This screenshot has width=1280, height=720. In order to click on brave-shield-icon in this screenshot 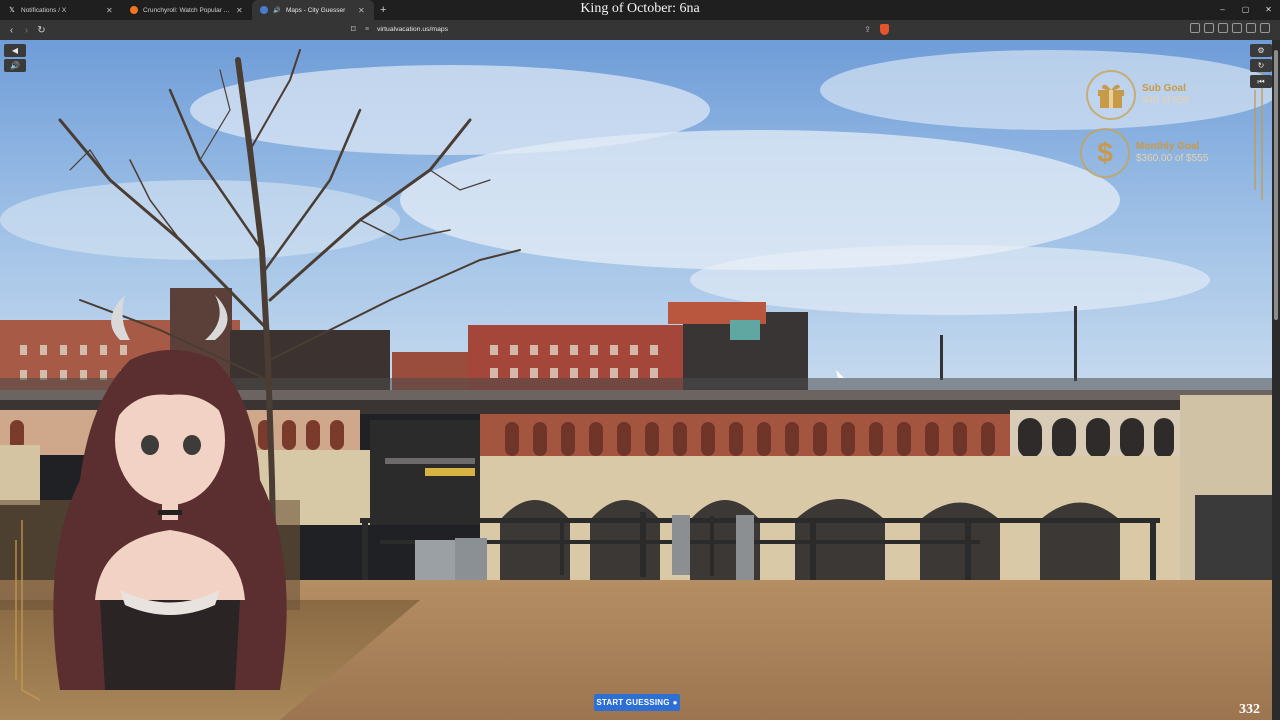, I will do `click(884, 29)`.